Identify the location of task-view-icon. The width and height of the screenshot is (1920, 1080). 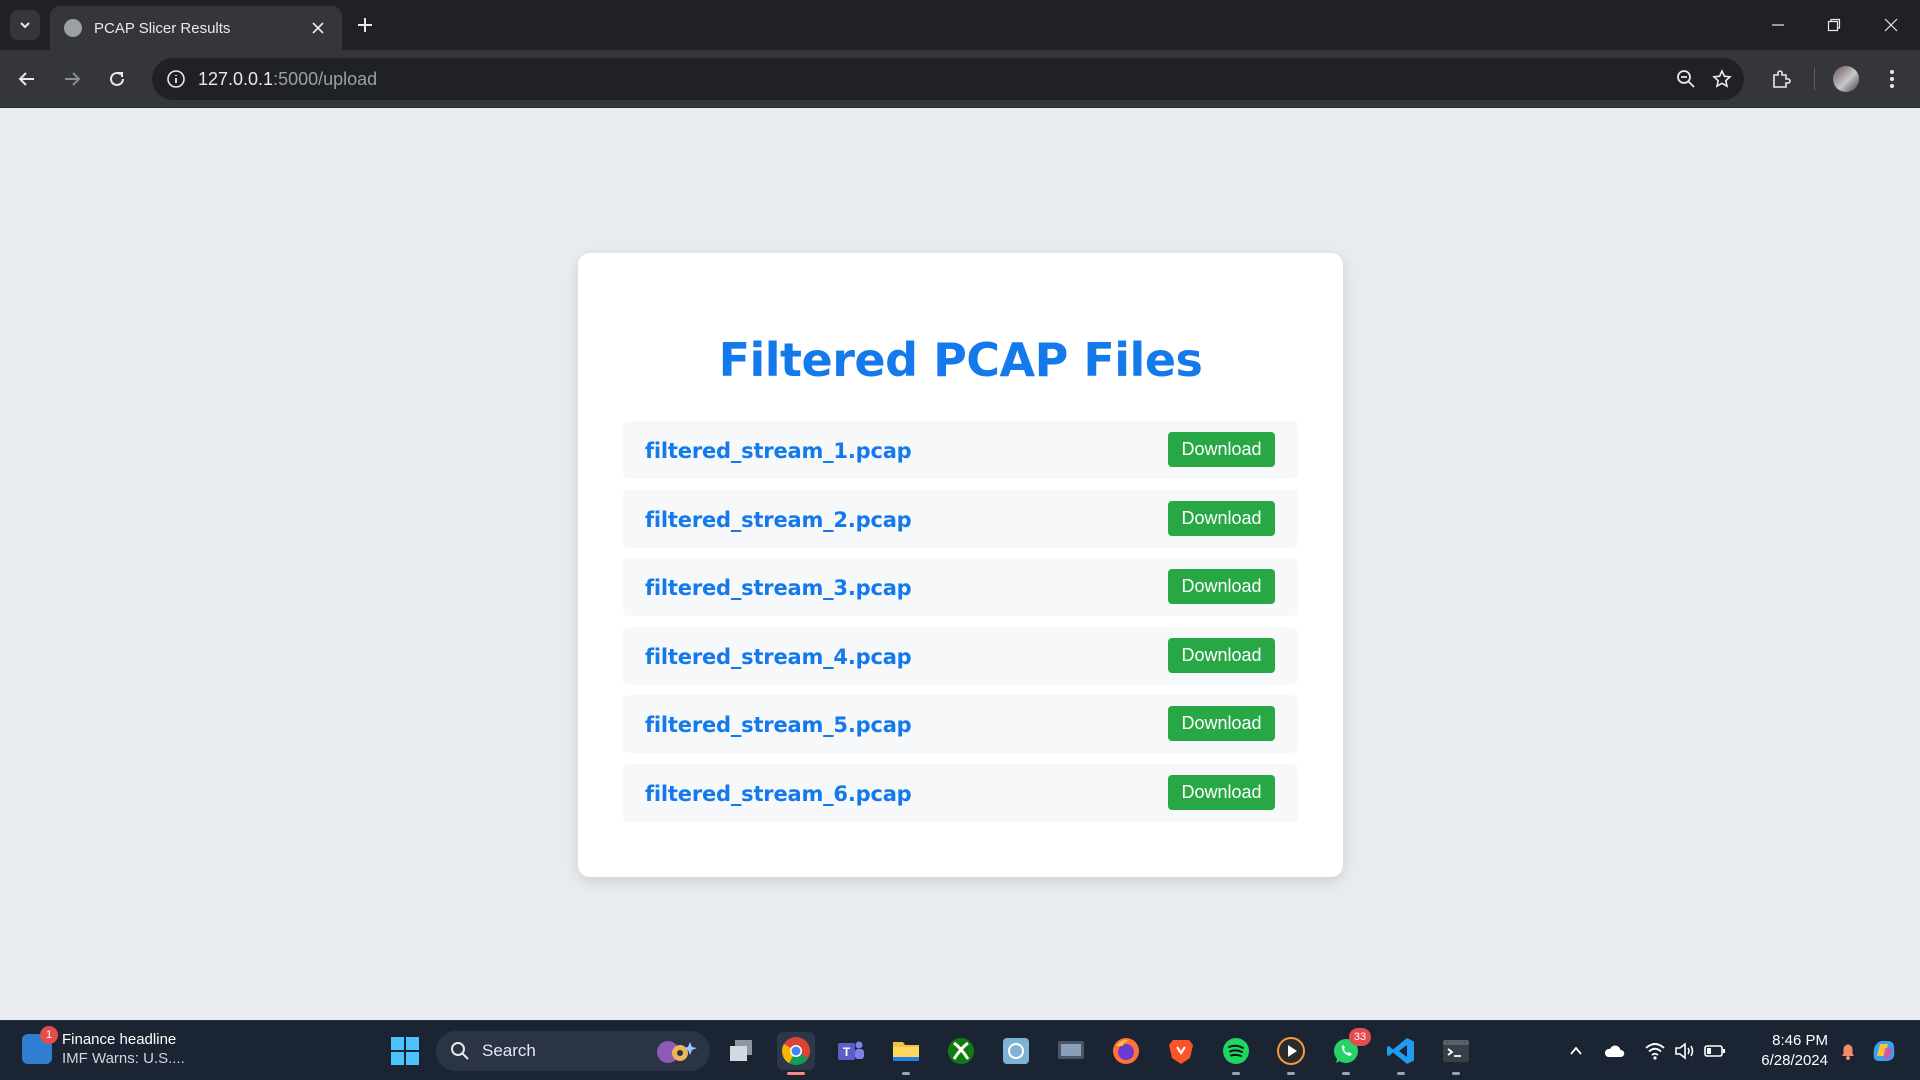
(741, 1050).